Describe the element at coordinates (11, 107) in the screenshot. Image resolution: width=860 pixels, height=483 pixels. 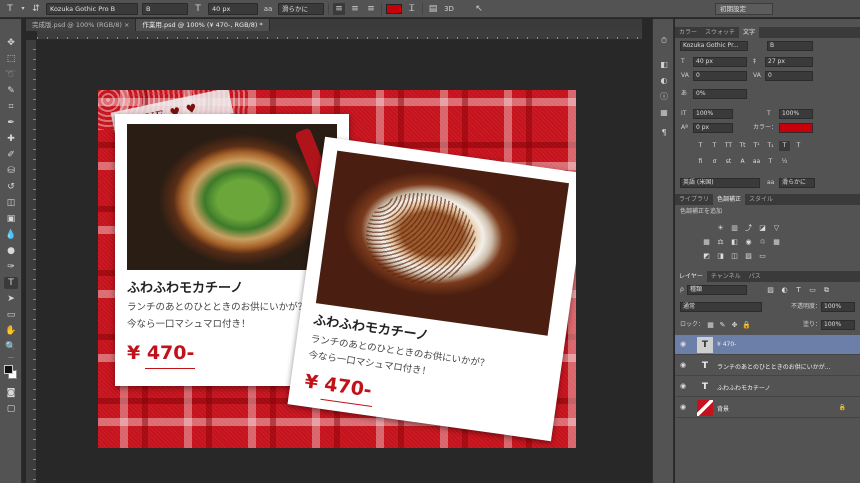
I see `crop-tool-icon: ⌗` at that location.